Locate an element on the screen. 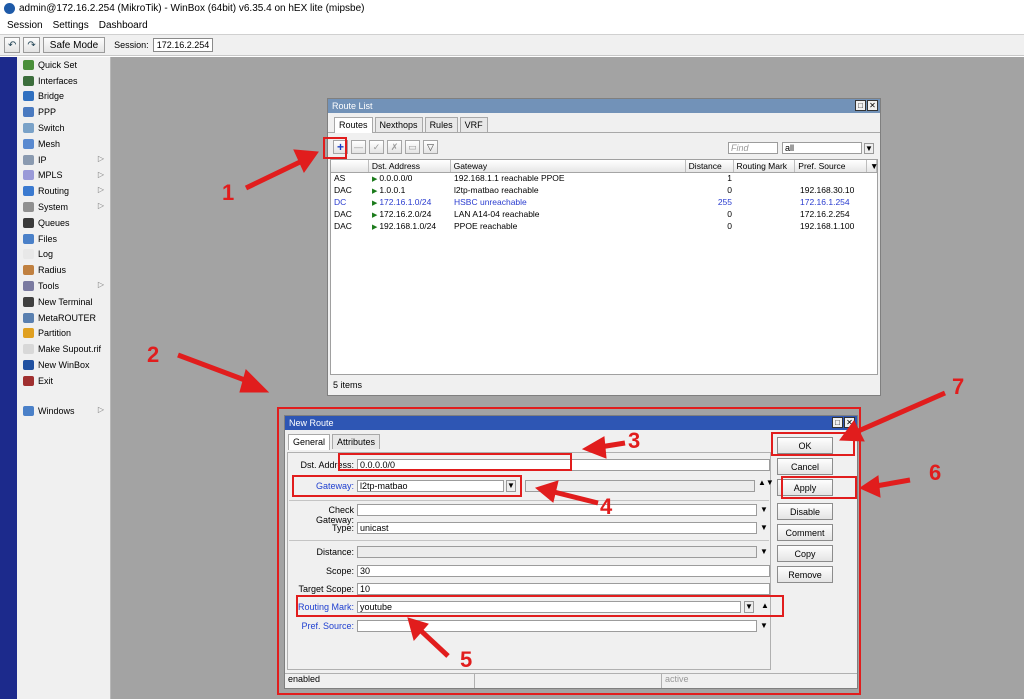 This screenshot has height=699, width=1024. arrow-4-head is located at coordinates (546, 491).